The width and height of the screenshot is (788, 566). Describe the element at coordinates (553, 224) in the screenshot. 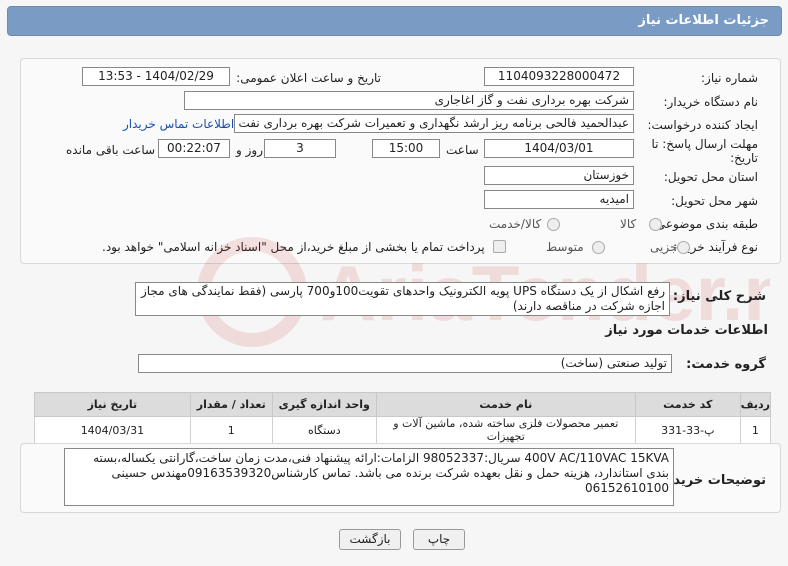

I see `category-radio-goods-service` at that location.